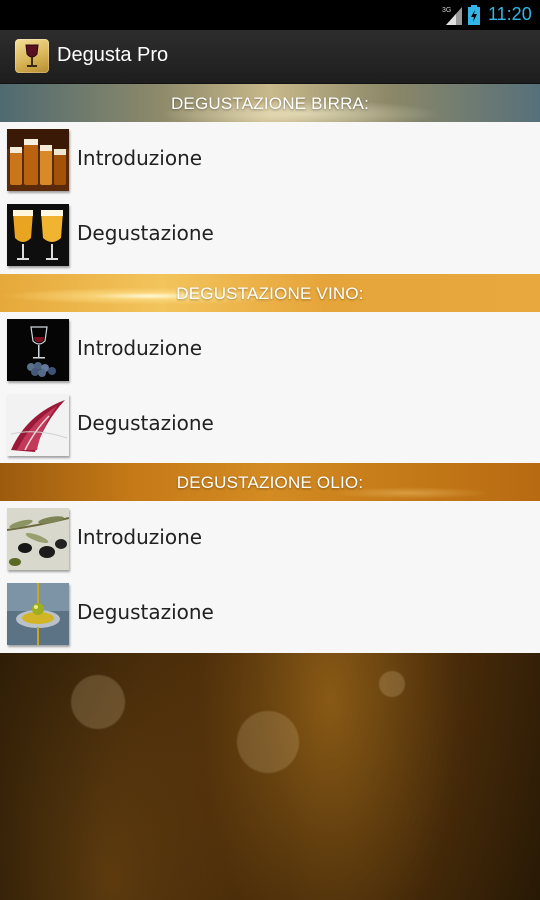  I want to click on section-header-birra: DEGUSTAZIONE BIRRA:, so click(270, 103).